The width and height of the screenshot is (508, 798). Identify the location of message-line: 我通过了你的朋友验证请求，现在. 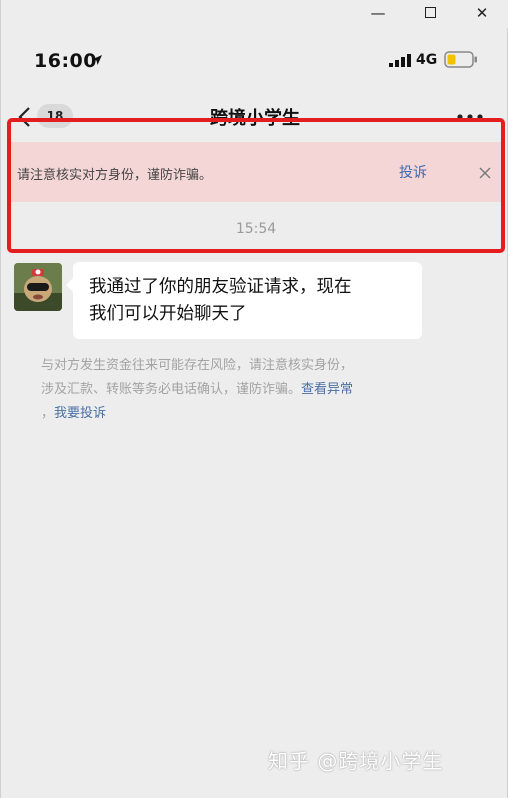
(220, 287).